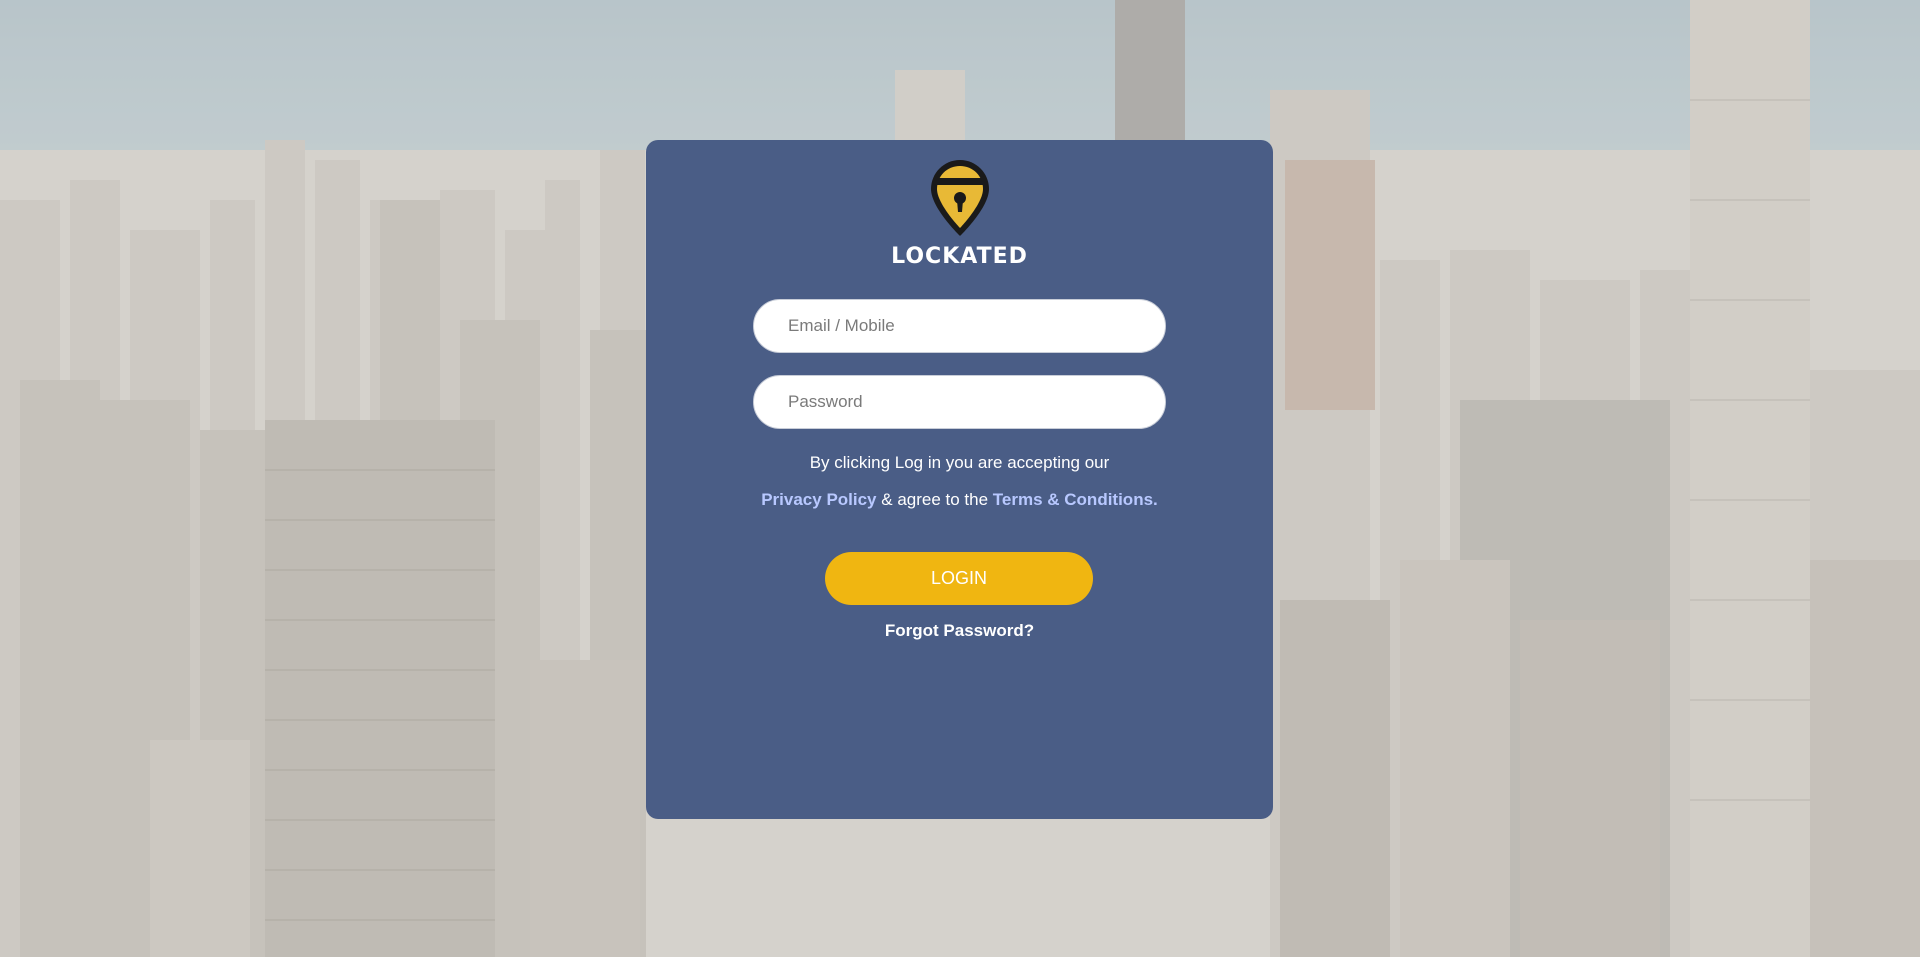  What do you see at coordinates (959, 631) in the screenshot?
I see `forgot-password-link: Forgot Password?` at bounding box center [959, 631].